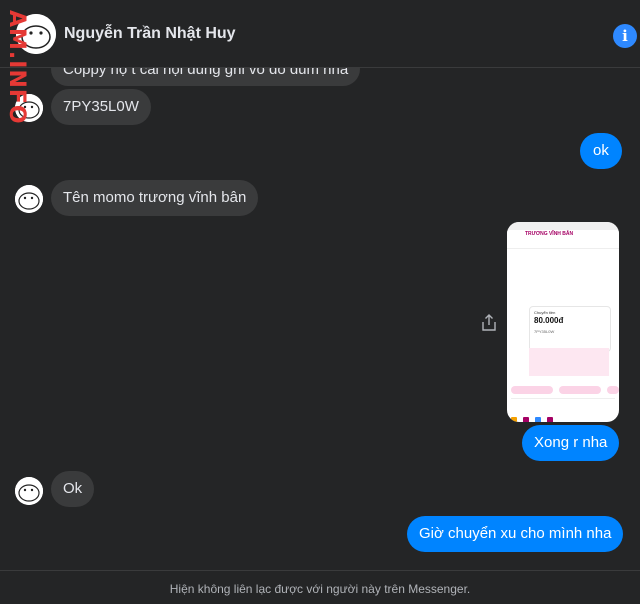 The image size is (640, 604). Describe the element at coordinates (320, 34) in the screenshot. I see `conversation-header: Nguyễn Trần Nhật Huy i` at that location.